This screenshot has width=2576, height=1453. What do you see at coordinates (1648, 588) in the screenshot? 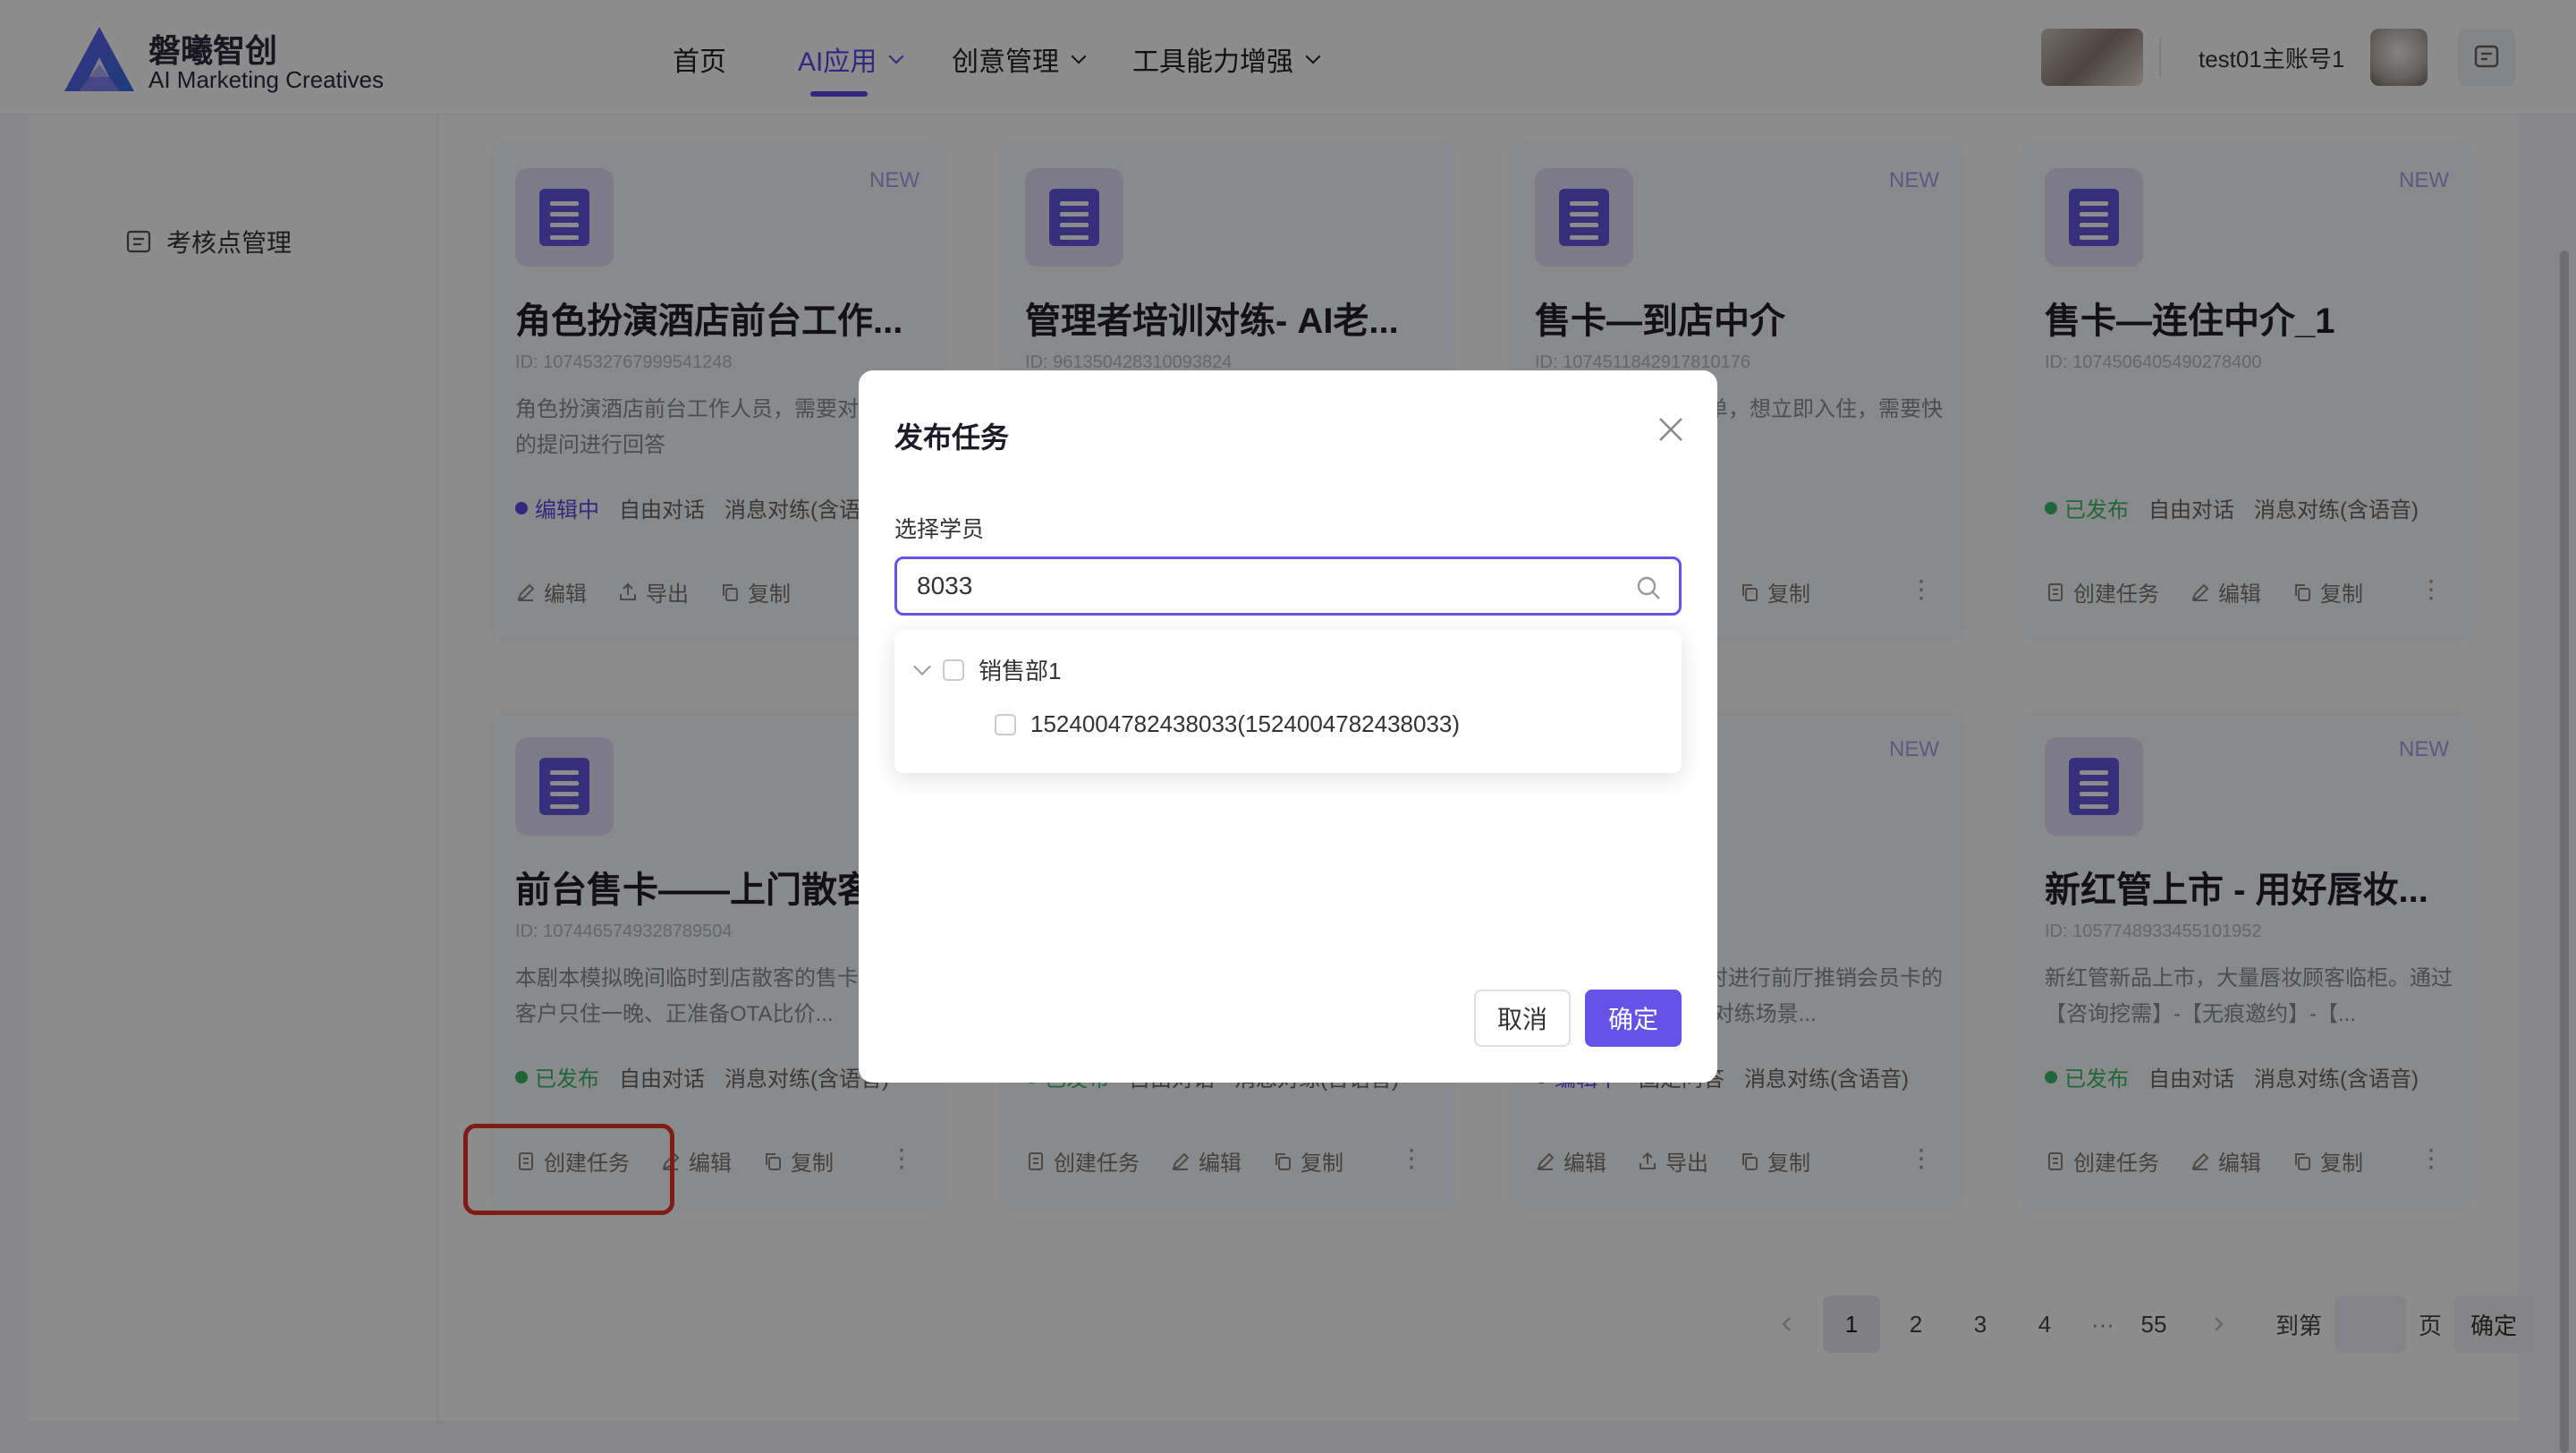
I see `search-icon` at bounding box center [1648, 588].